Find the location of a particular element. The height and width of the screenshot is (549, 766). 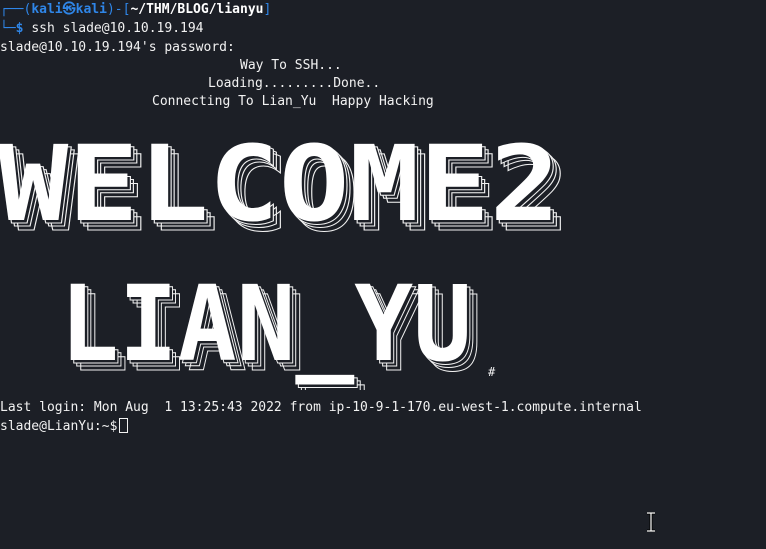

prompt-command-line: └─$ ssh slade@10.10.19.194 is located at coordinates (102, 29).